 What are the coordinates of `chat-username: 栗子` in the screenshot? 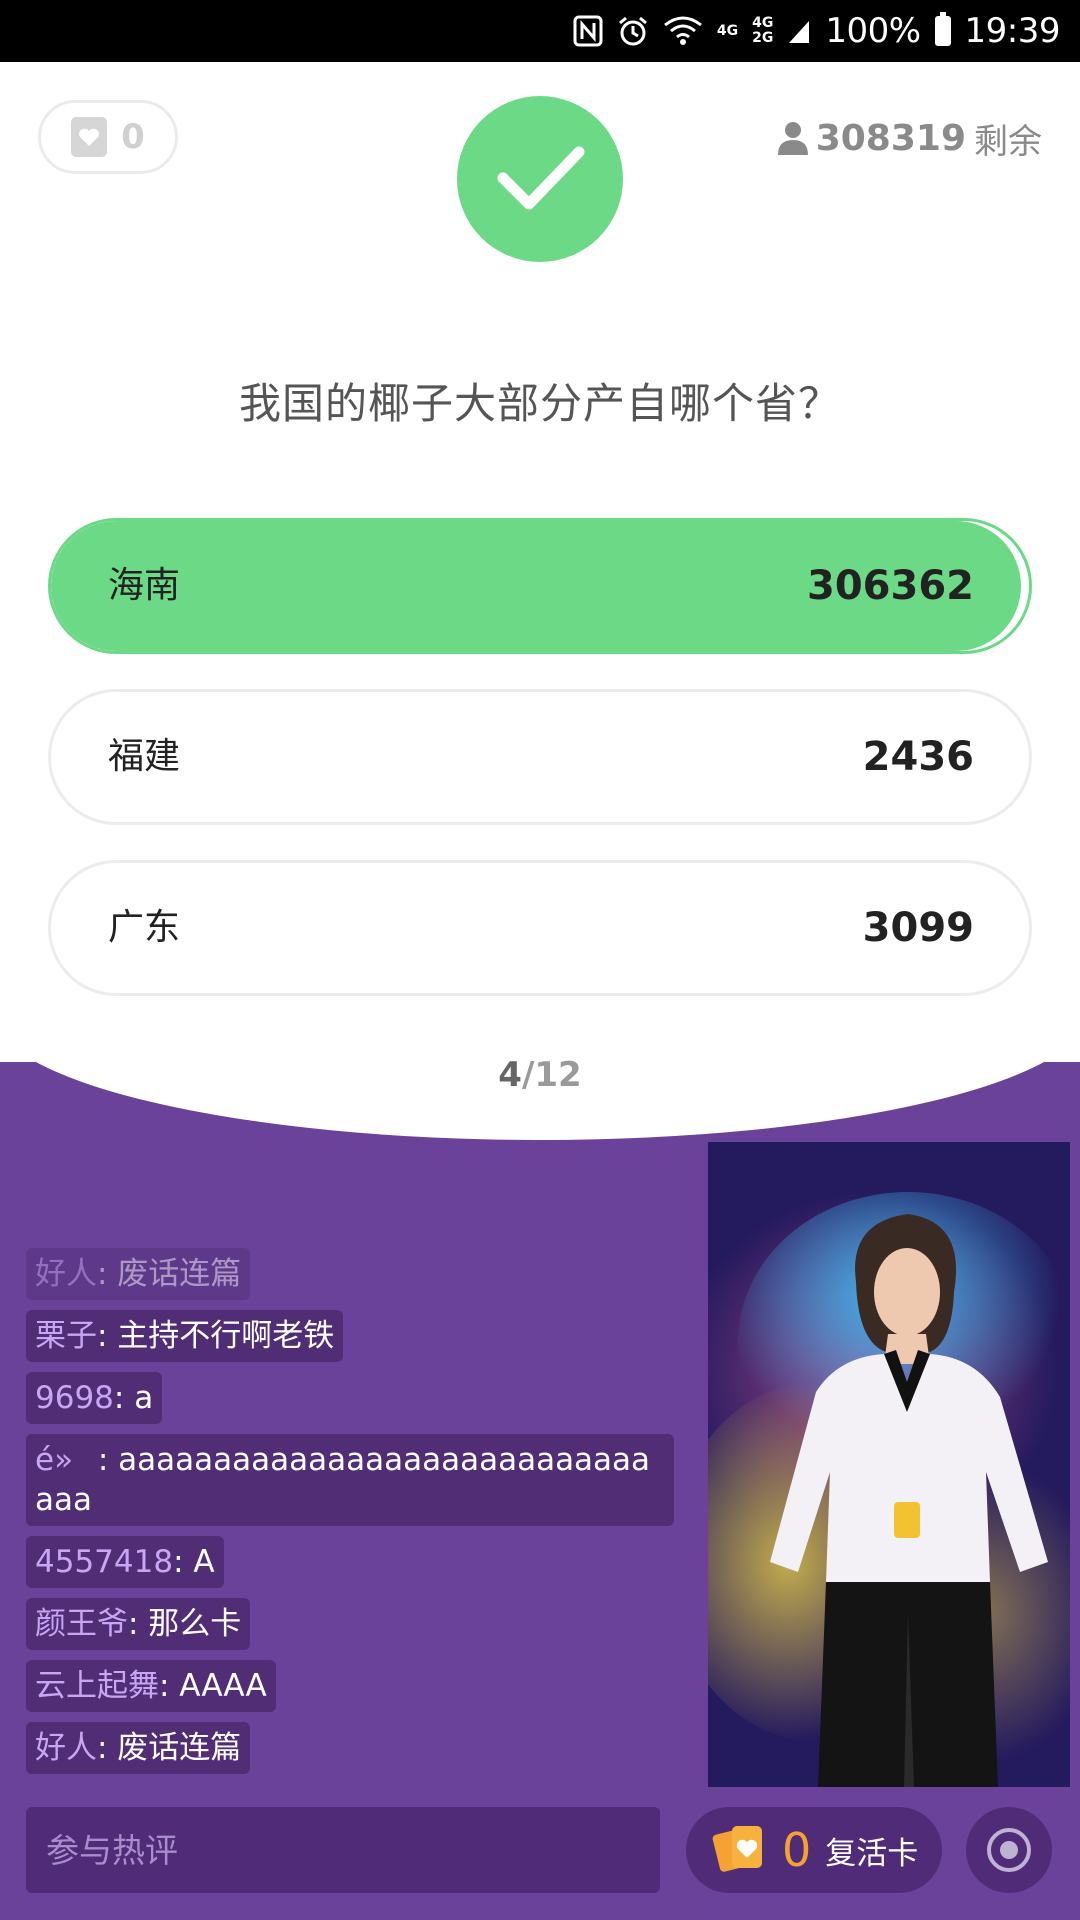 It's located at (66, 1336).